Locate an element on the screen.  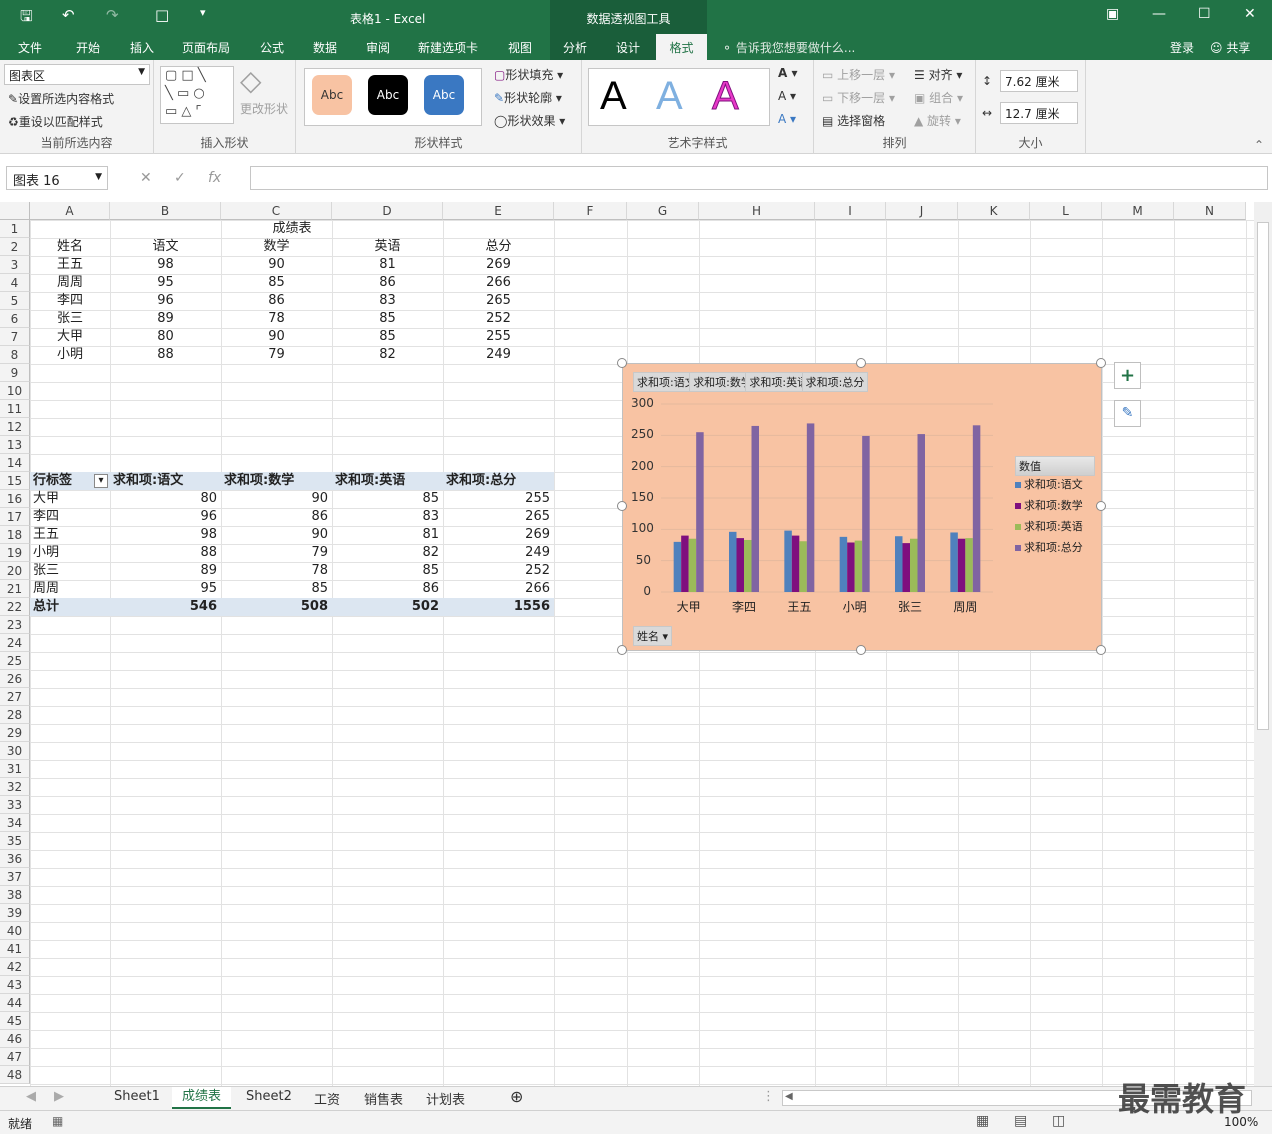
wordart-style-blue: A is located at coordinates (669, 96).